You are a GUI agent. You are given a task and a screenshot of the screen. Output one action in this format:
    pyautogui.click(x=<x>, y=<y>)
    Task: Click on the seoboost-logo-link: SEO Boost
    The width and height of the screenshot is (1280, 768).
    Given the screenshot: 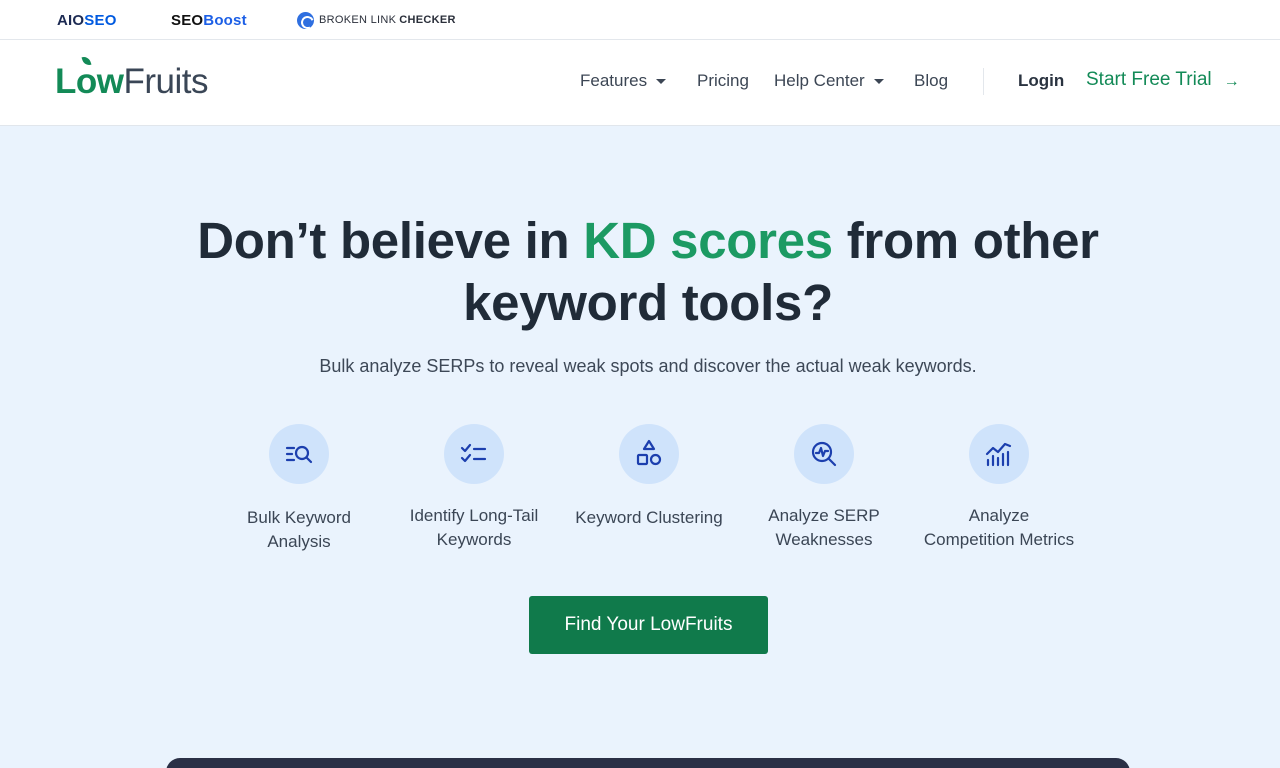 What is the action you would take?
    pyautogui.click(x=209, y=20)
    